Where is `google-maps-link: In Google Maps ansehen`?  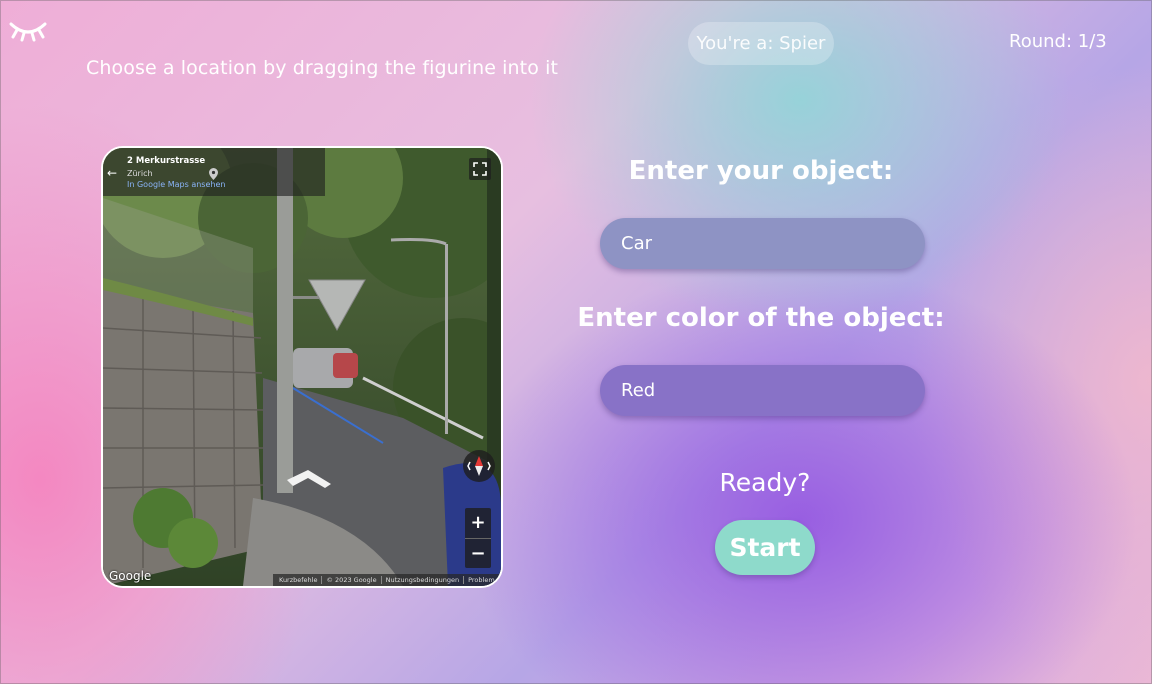 google-maps-link: In Google Maps ansehen is located at coordinates (176, 184).